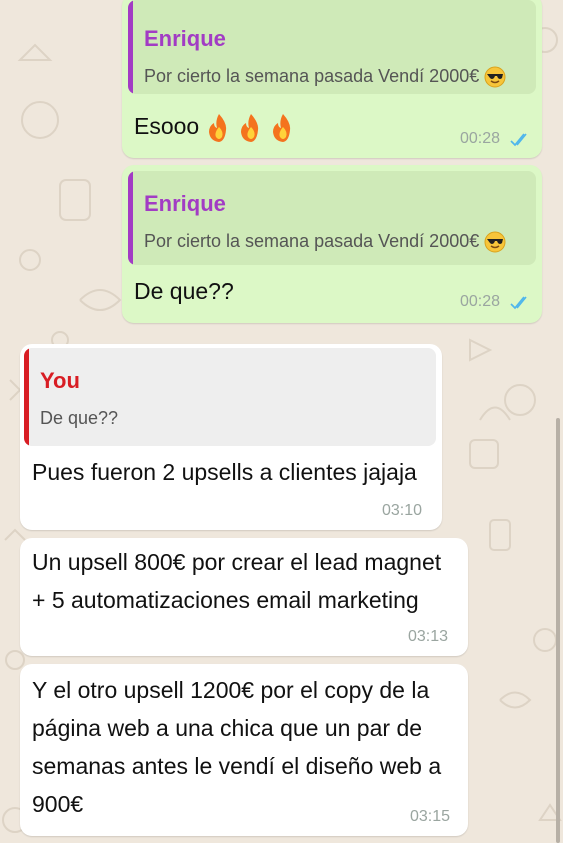  Describe the element at coordinates (402, 510) in the screenshot. I see `message-time: 03:10` at that location.